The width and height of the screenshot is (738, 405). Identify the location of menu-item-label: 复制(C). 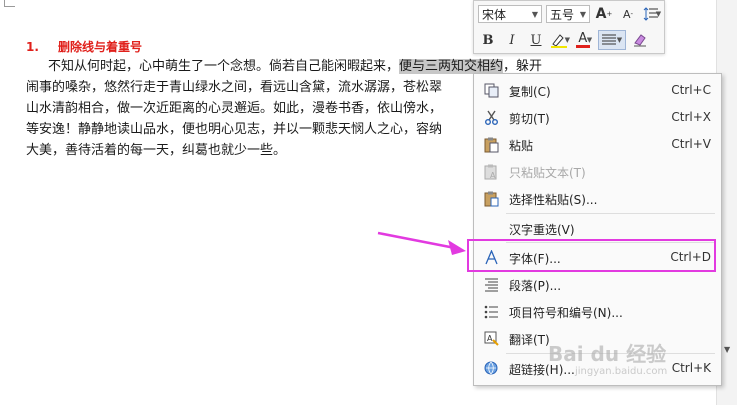
(530, 92).